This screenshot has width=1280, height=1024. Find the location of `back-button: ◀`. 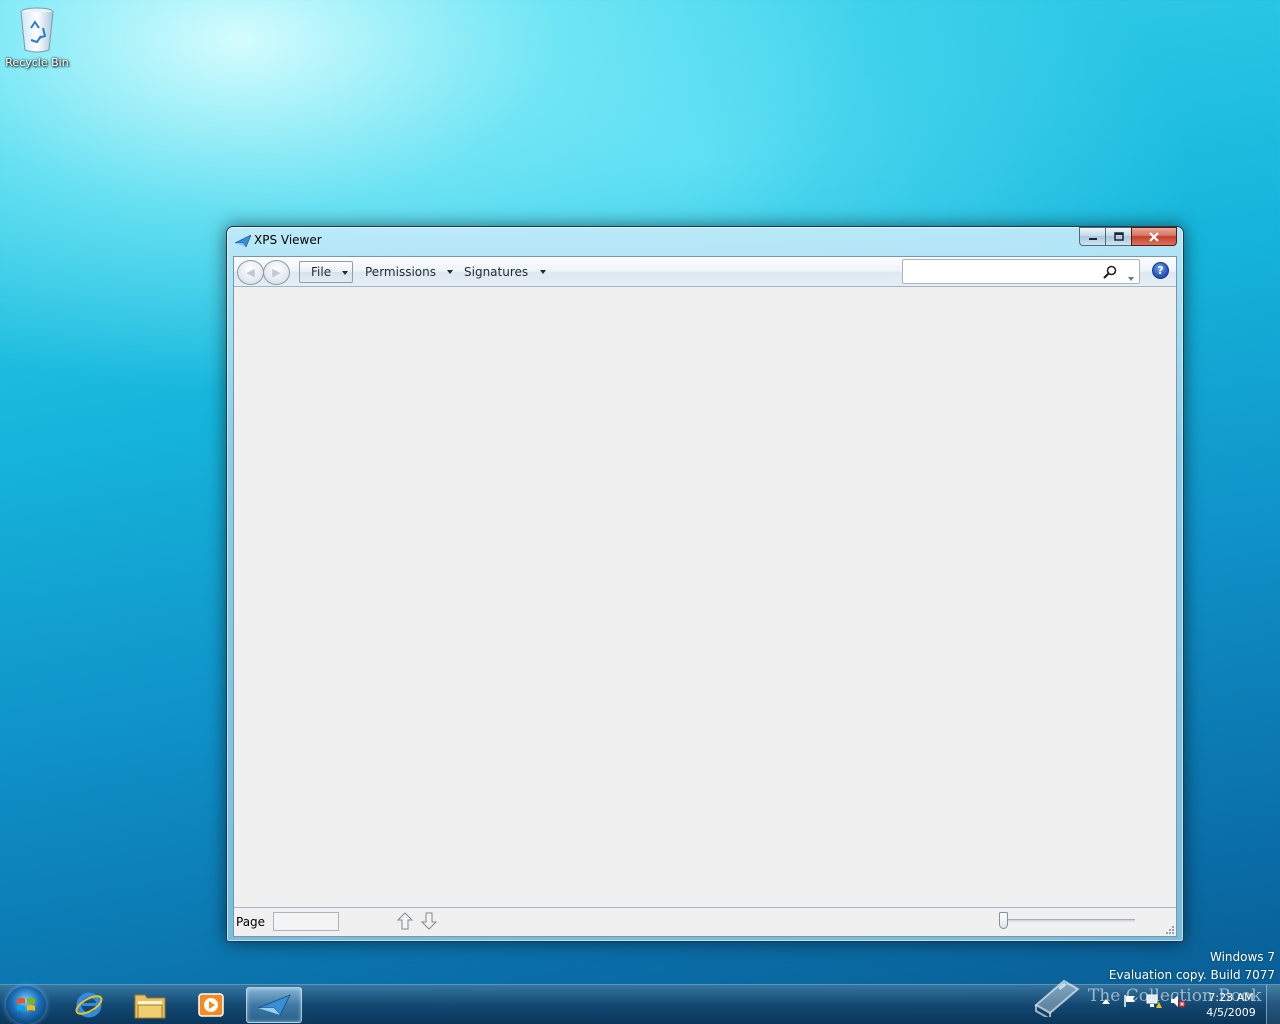

back-button: ◀ is located at coordinates (250, 272).